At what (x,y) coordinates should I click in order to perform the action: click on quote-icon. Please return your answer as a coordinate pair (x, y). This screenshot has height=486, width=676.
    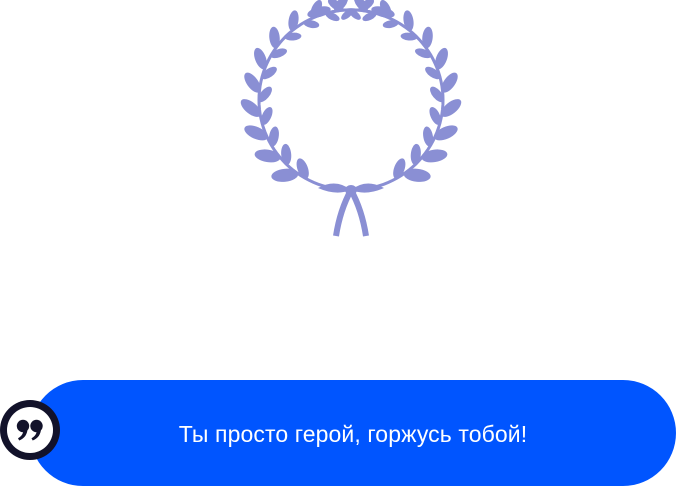
    Looking at the image, I should click on (30, 430).